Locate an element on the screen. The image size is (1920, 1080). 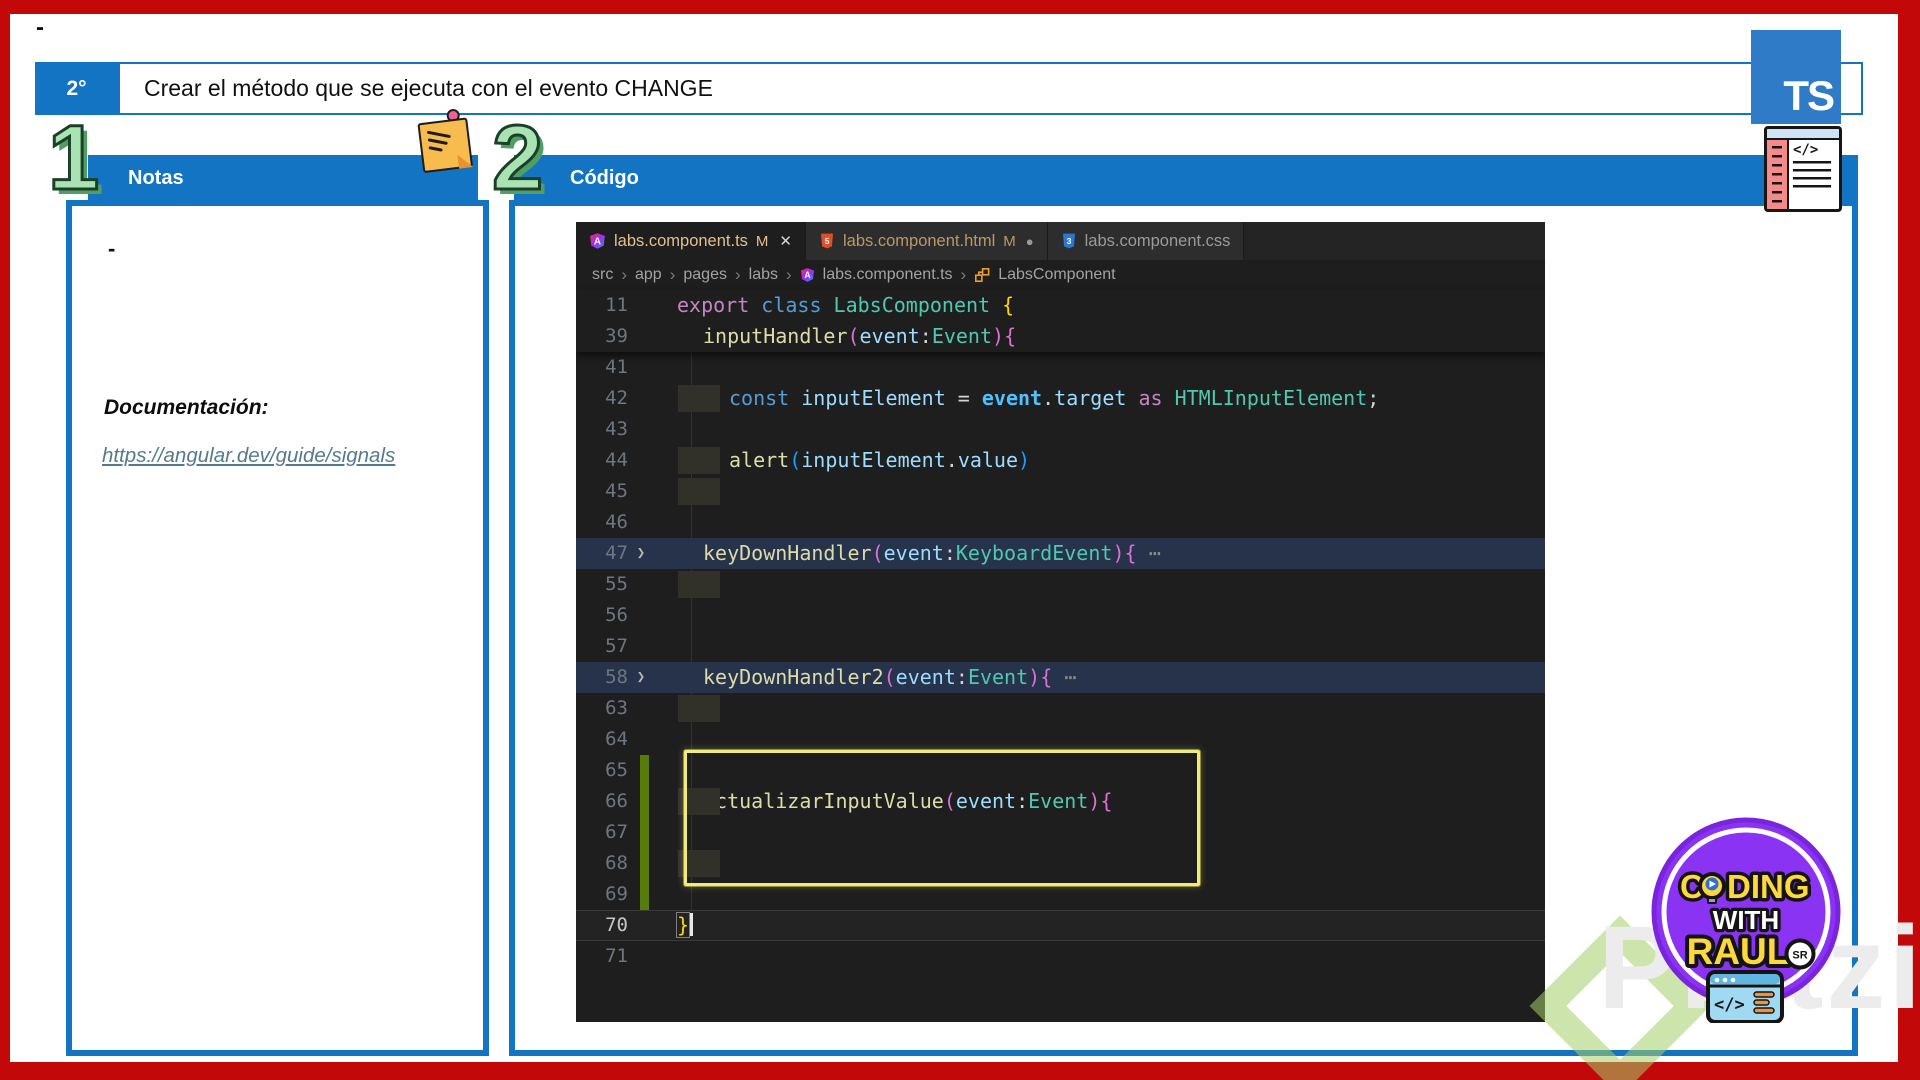
breadcrumb-item-src: src is located at coordinates (602, 275).